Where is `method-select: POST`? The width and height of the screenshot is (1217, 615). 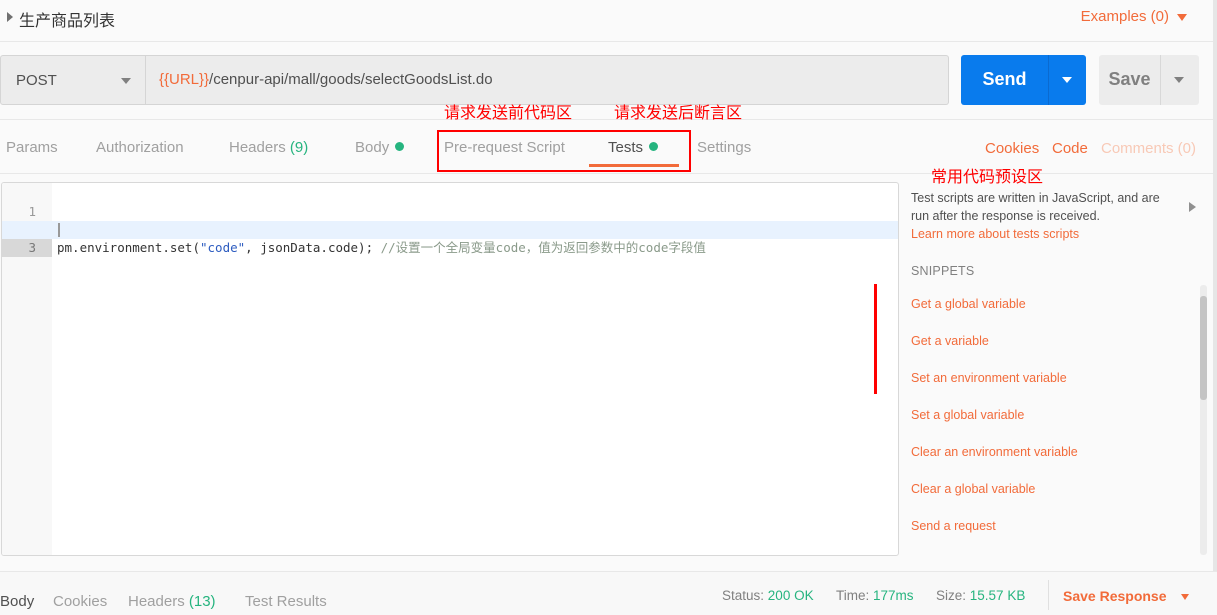
method-select: POST is located at coordinates (73, 80).